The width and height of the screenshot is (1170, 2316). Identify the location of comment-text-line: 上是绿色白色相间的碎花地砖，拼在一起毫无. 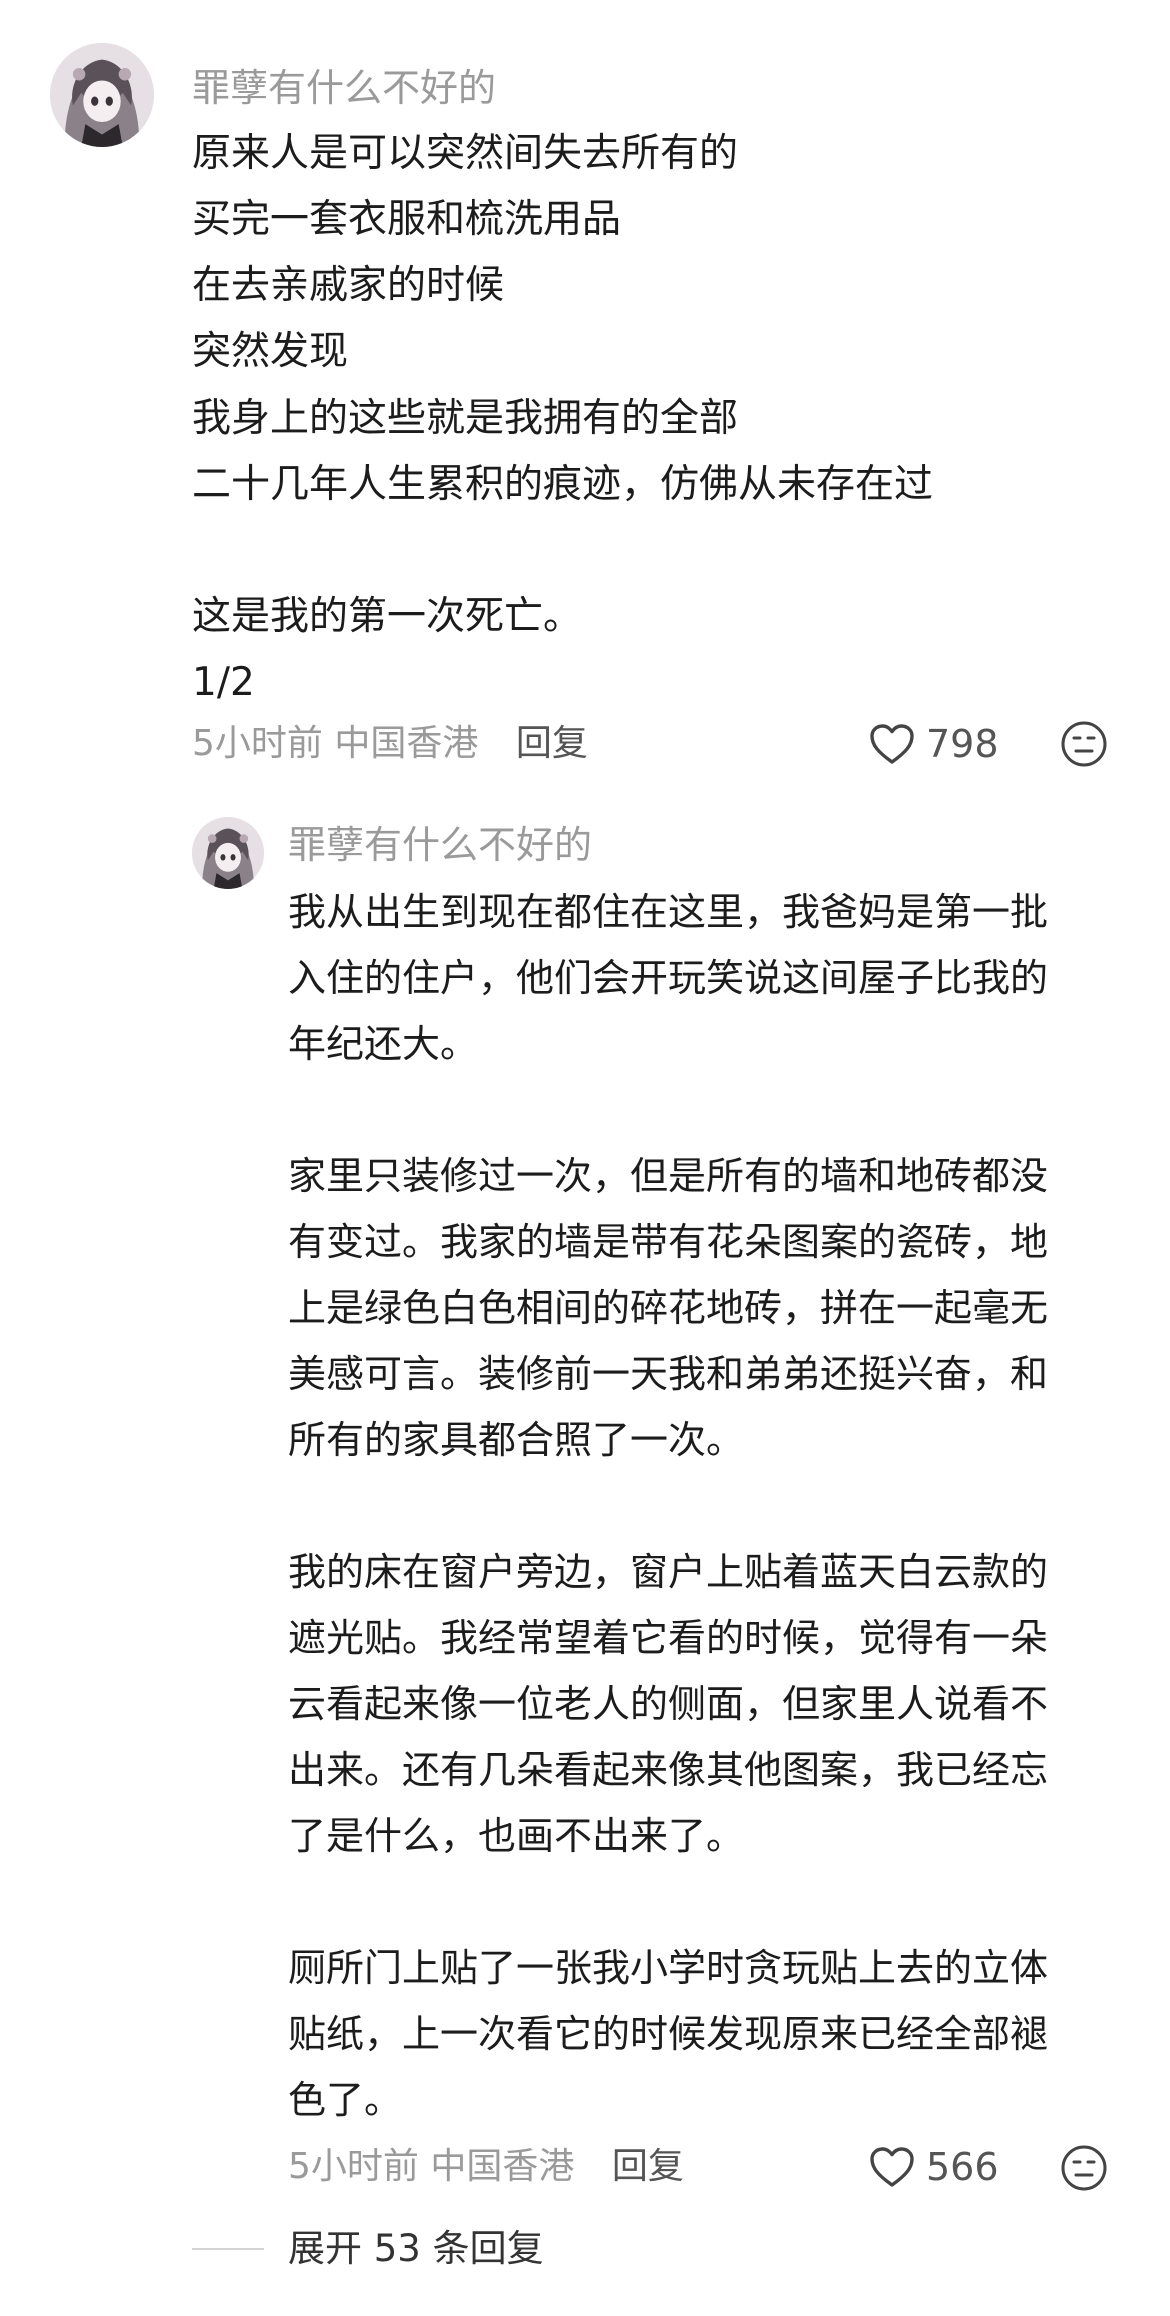
(668, 1308).